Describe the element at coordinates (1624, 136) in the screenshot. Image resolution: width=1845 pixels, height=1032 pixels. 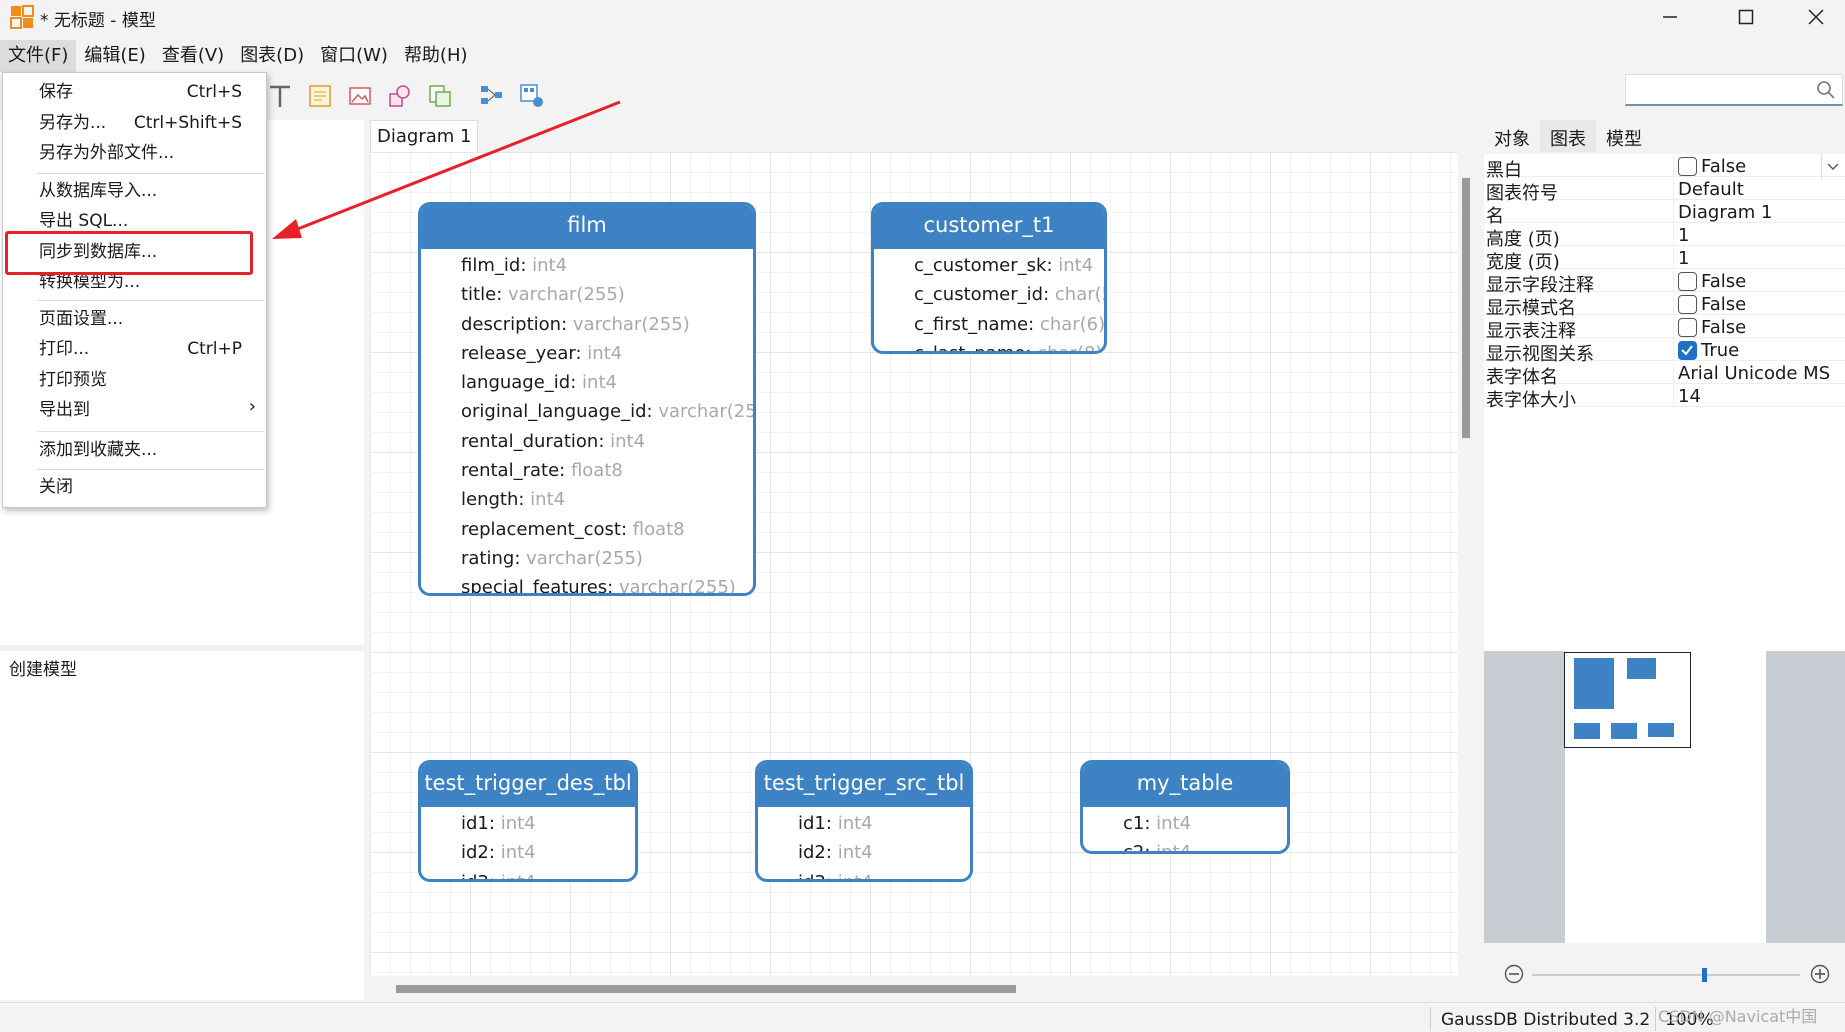
I see `tab-model: 模型` at that location.